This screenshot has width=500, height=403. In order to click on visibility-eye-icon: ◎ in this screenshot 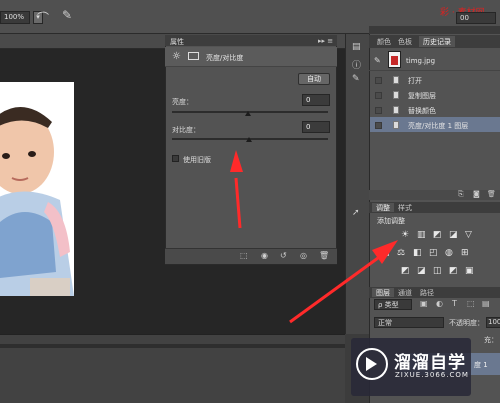, I will do `click(303, 255)`.